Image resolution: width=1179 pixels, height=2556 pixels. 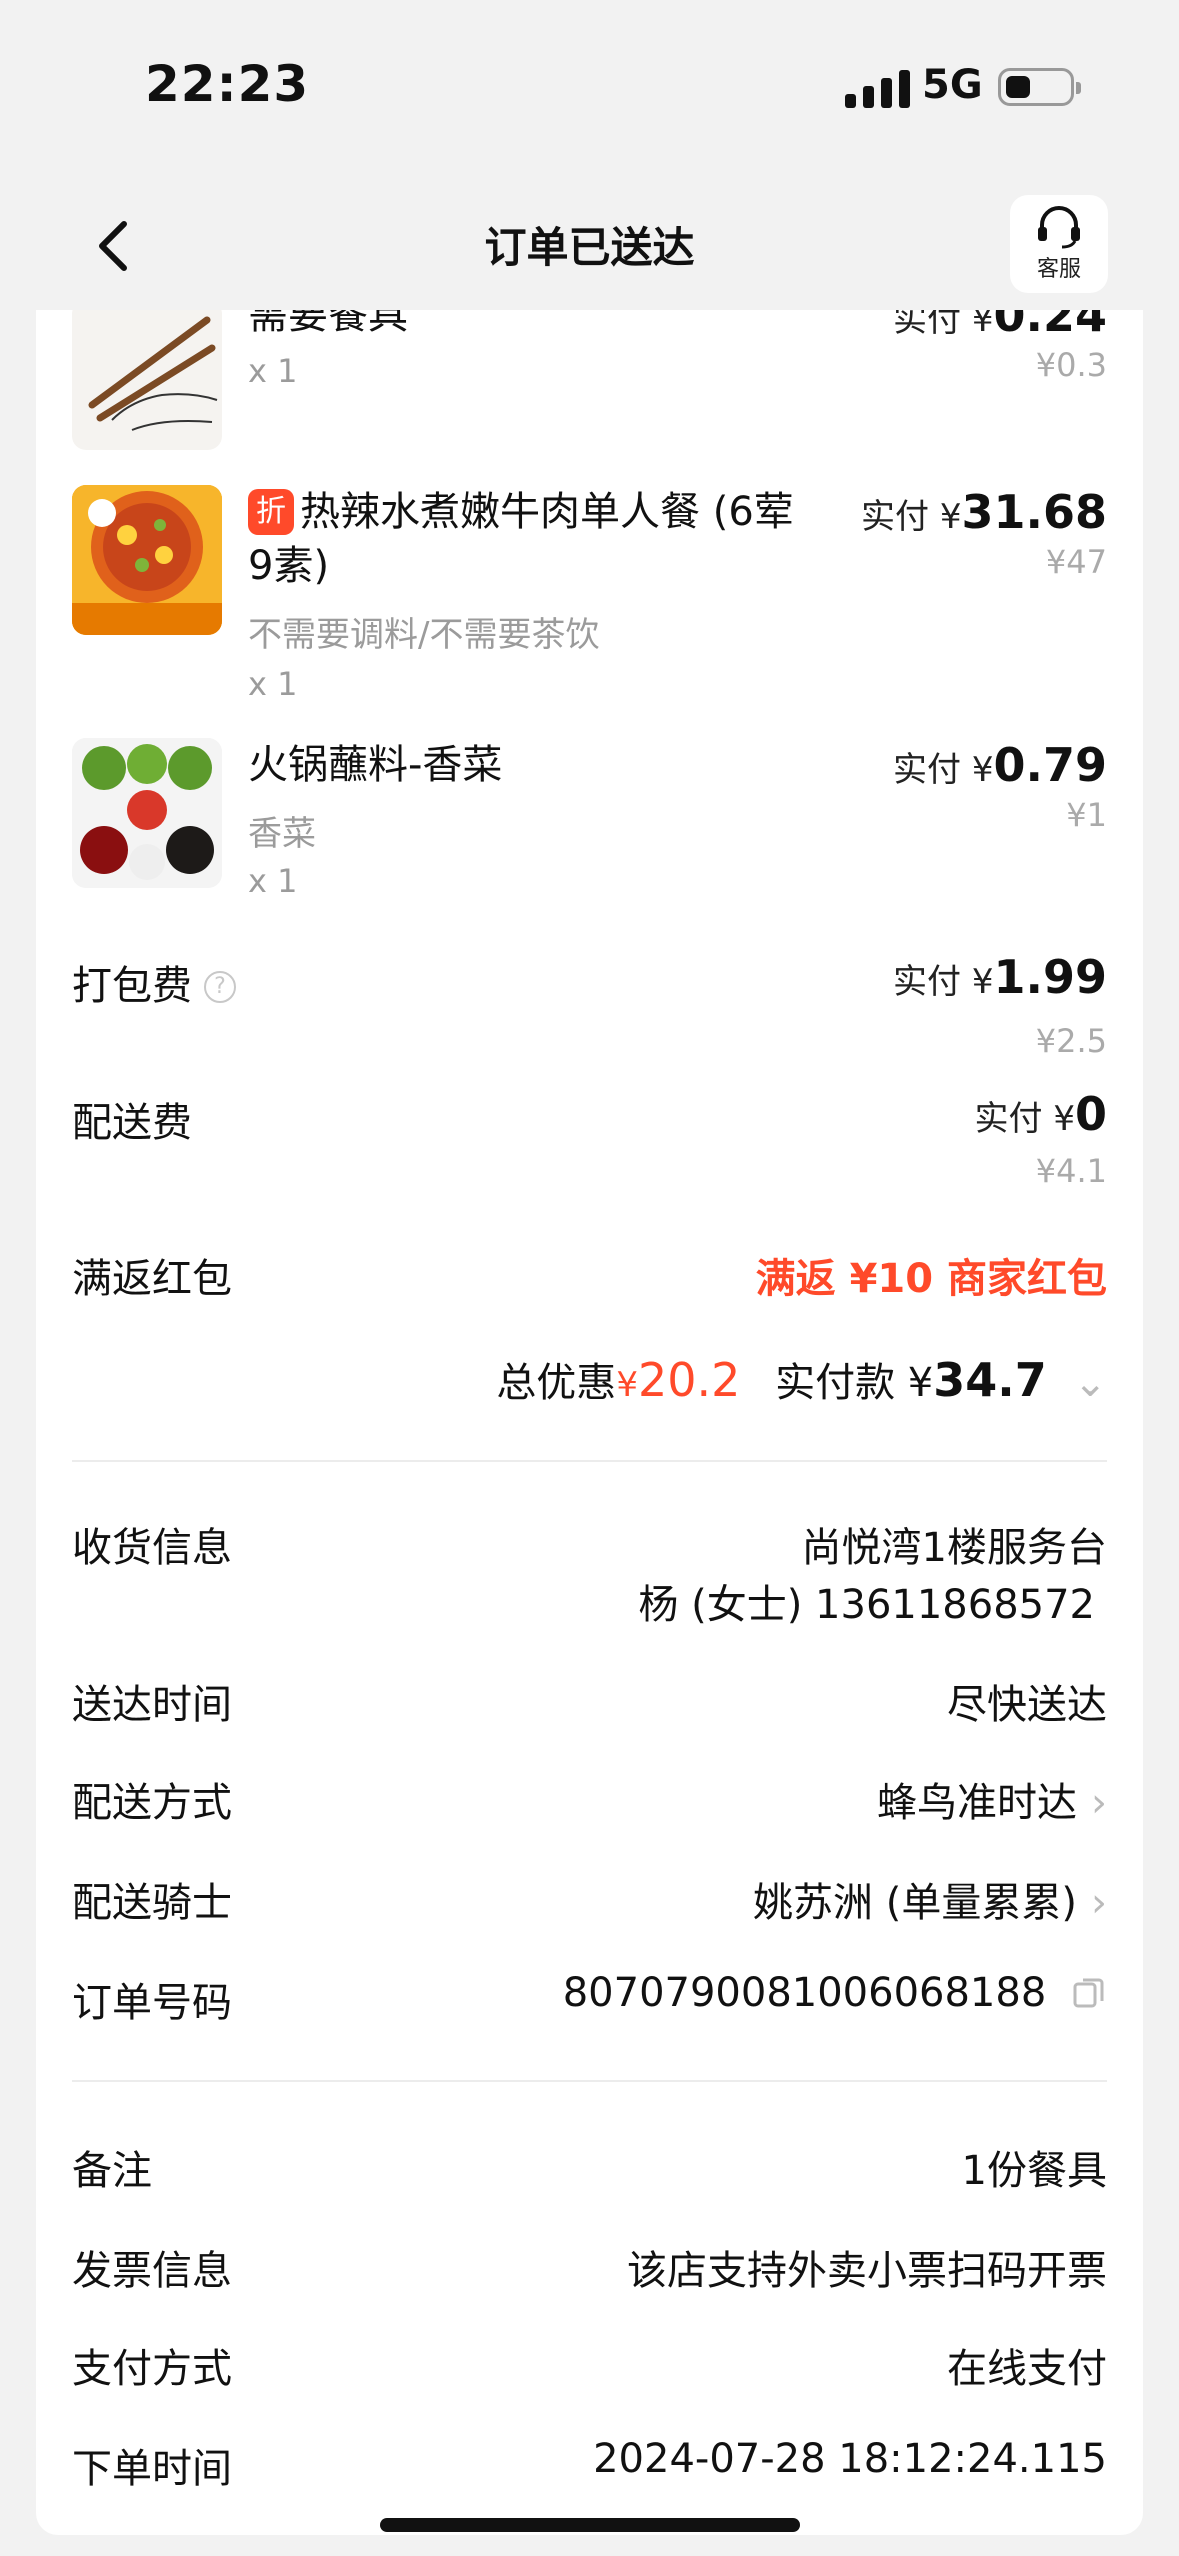 I want to click on discount-amount: 20.2, so click(x=689, y=1380).